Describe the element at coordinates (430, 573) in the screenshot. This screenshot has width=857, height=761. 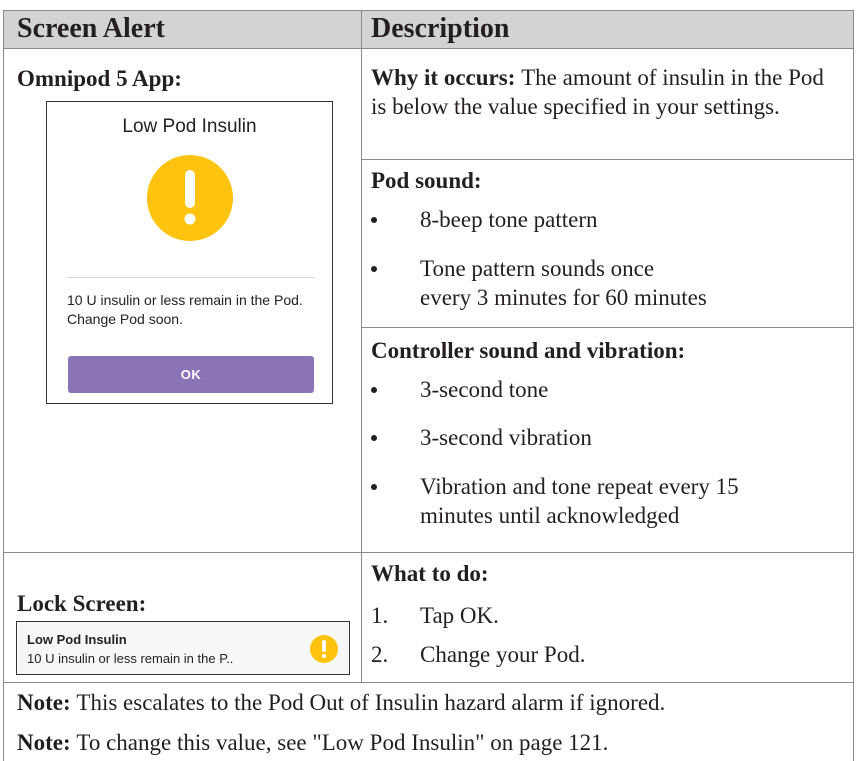
I see `what-to-do-title: What to do:` at that location.